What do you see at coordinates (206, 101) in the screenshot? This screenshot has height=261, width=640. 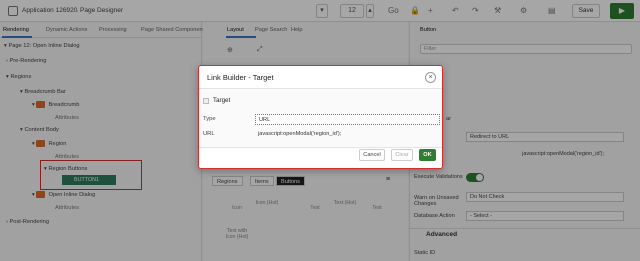 I see `collapse-icon` at bounding box center [206, 101].